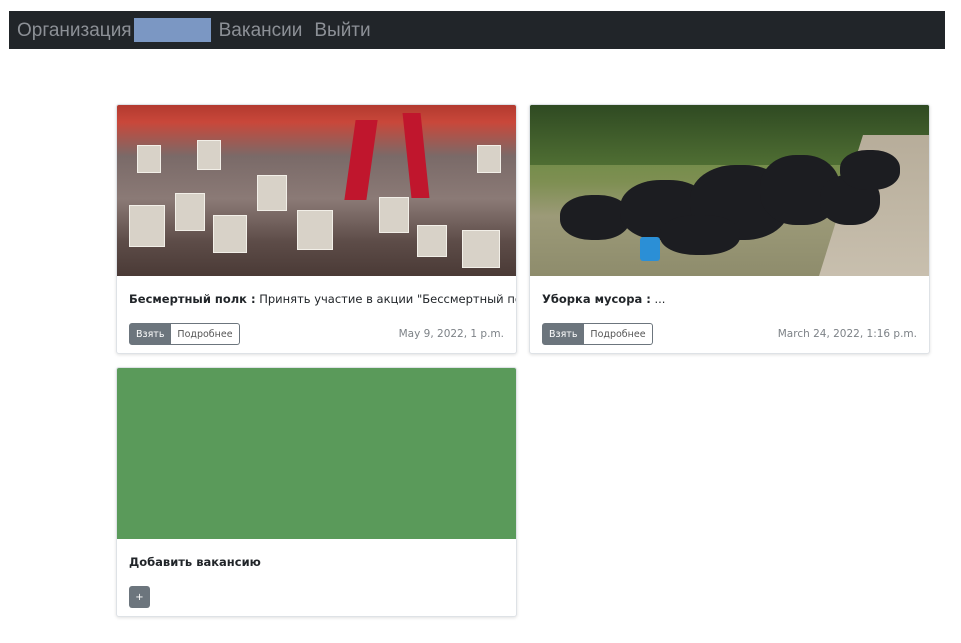  Describe the element at coordinates (596, 299) in the screenshot. I see `vacancy-title: Уборка мусора :` at that location.